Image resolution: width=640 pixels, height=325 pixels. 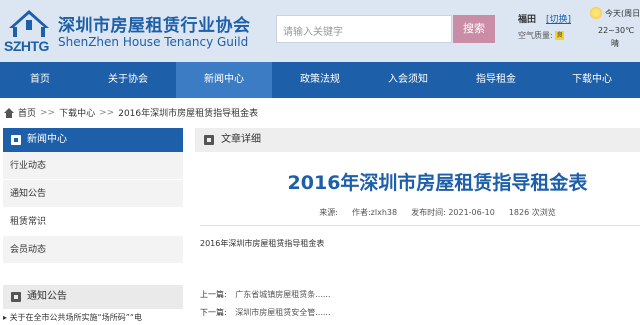 I want to click on weather-today: 今天(周日), so click(x=622, y=13).